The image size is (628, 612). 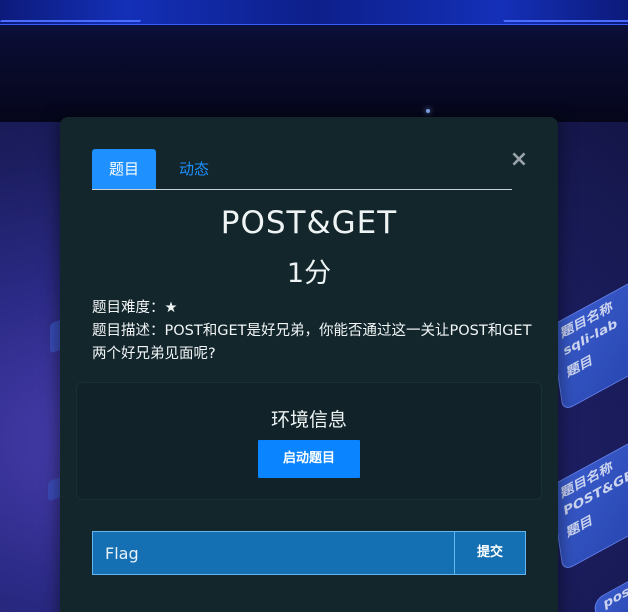 What do you see at coordinates (128, 331) in the screenshot?
I see `description-label: 题目描述：` at bounding box center [128, 331].